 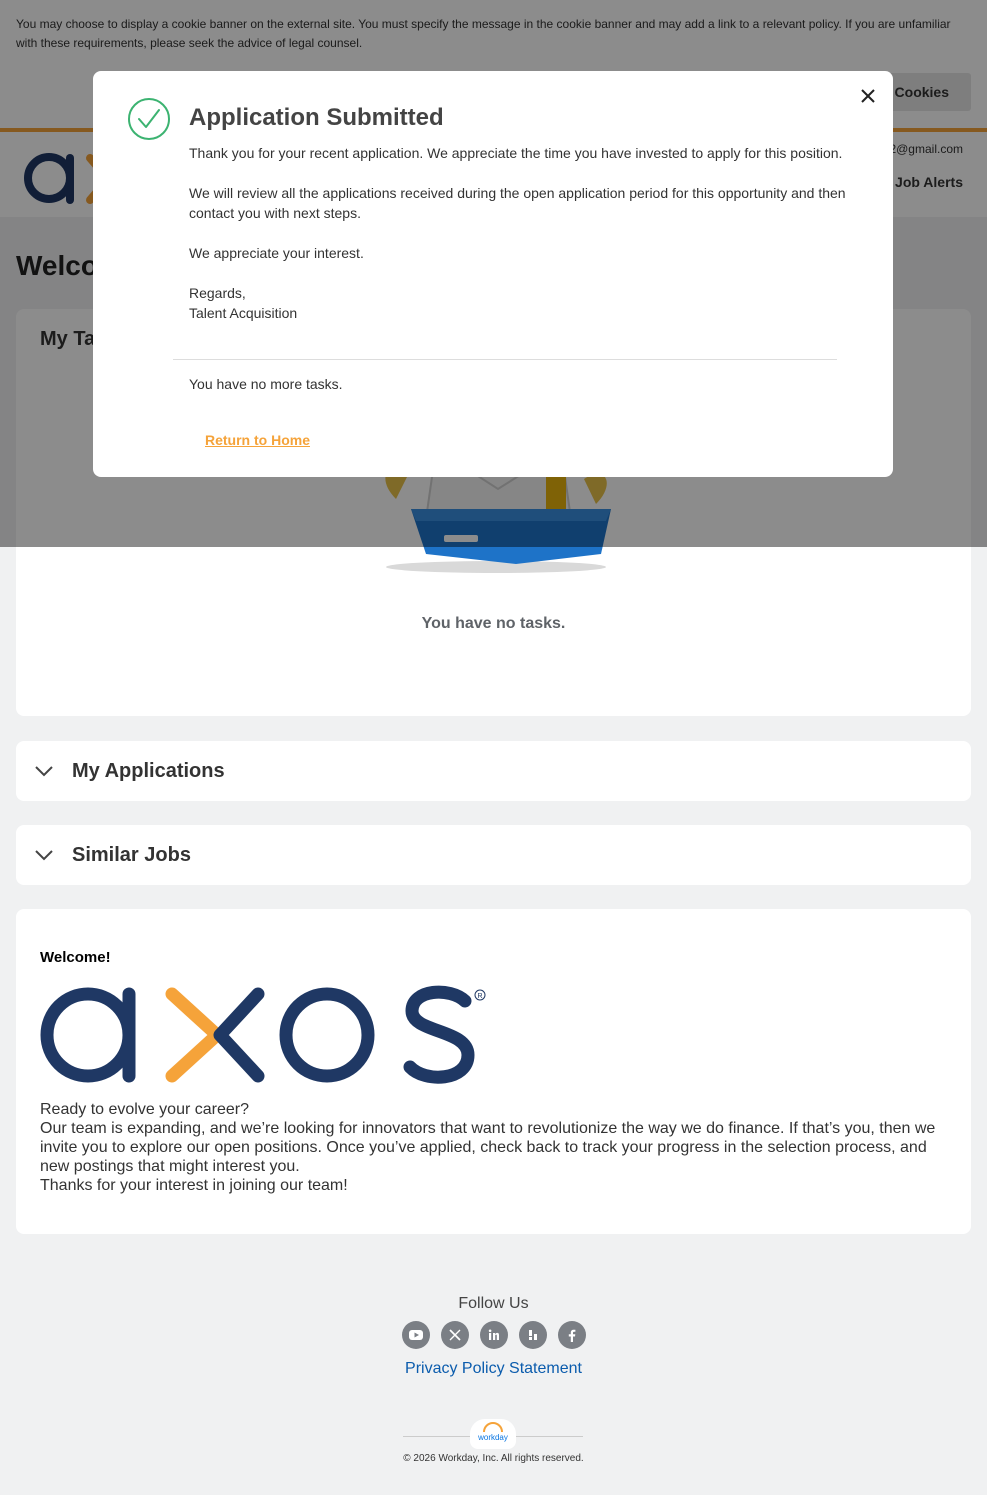 What do you see at coordinates (493, 1369) in the screenshot?
I see `privacy-policy-link: Privacy Policy Statement` at bounding box center [493, 1369].